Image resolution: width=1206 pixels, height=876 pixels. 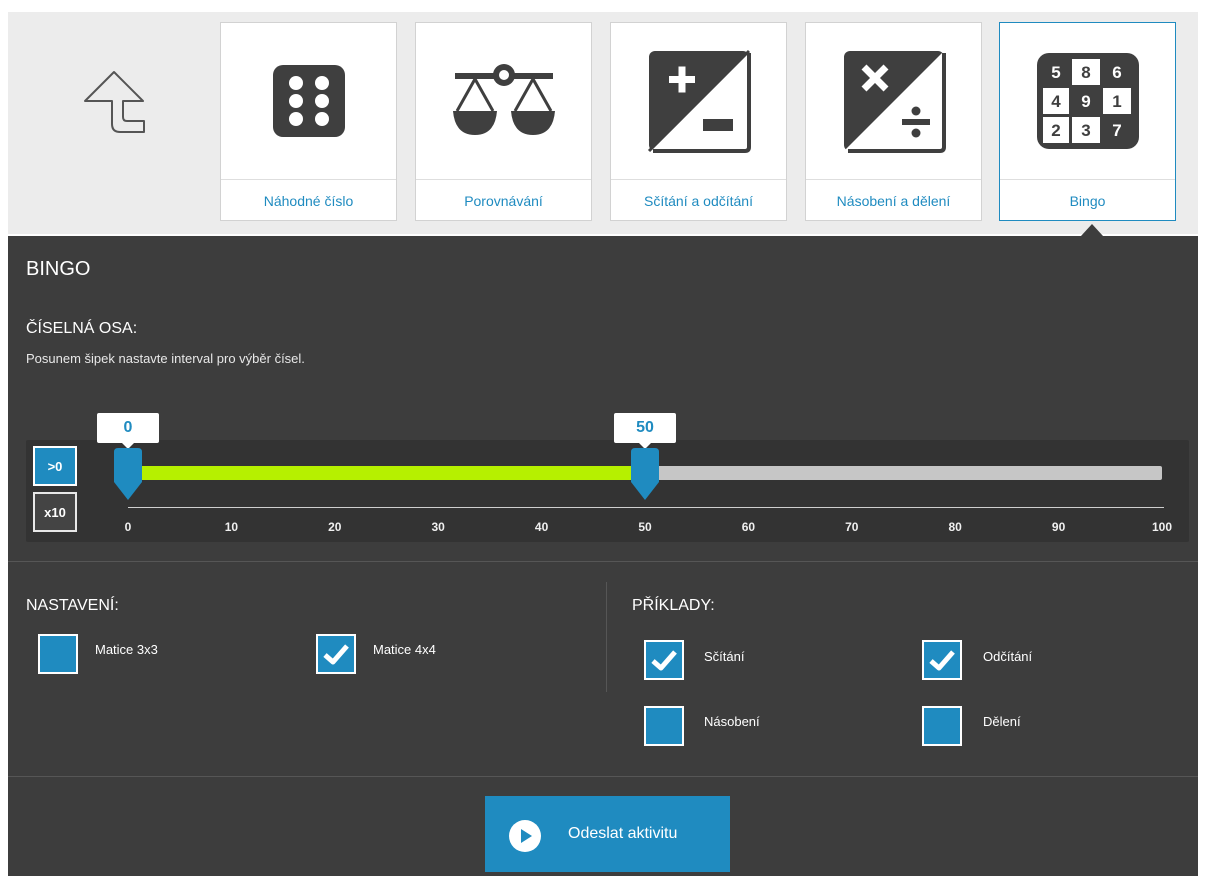 I want to click on tile-multiply-divide: Násobení a dělení, so click(x=893, y=121).